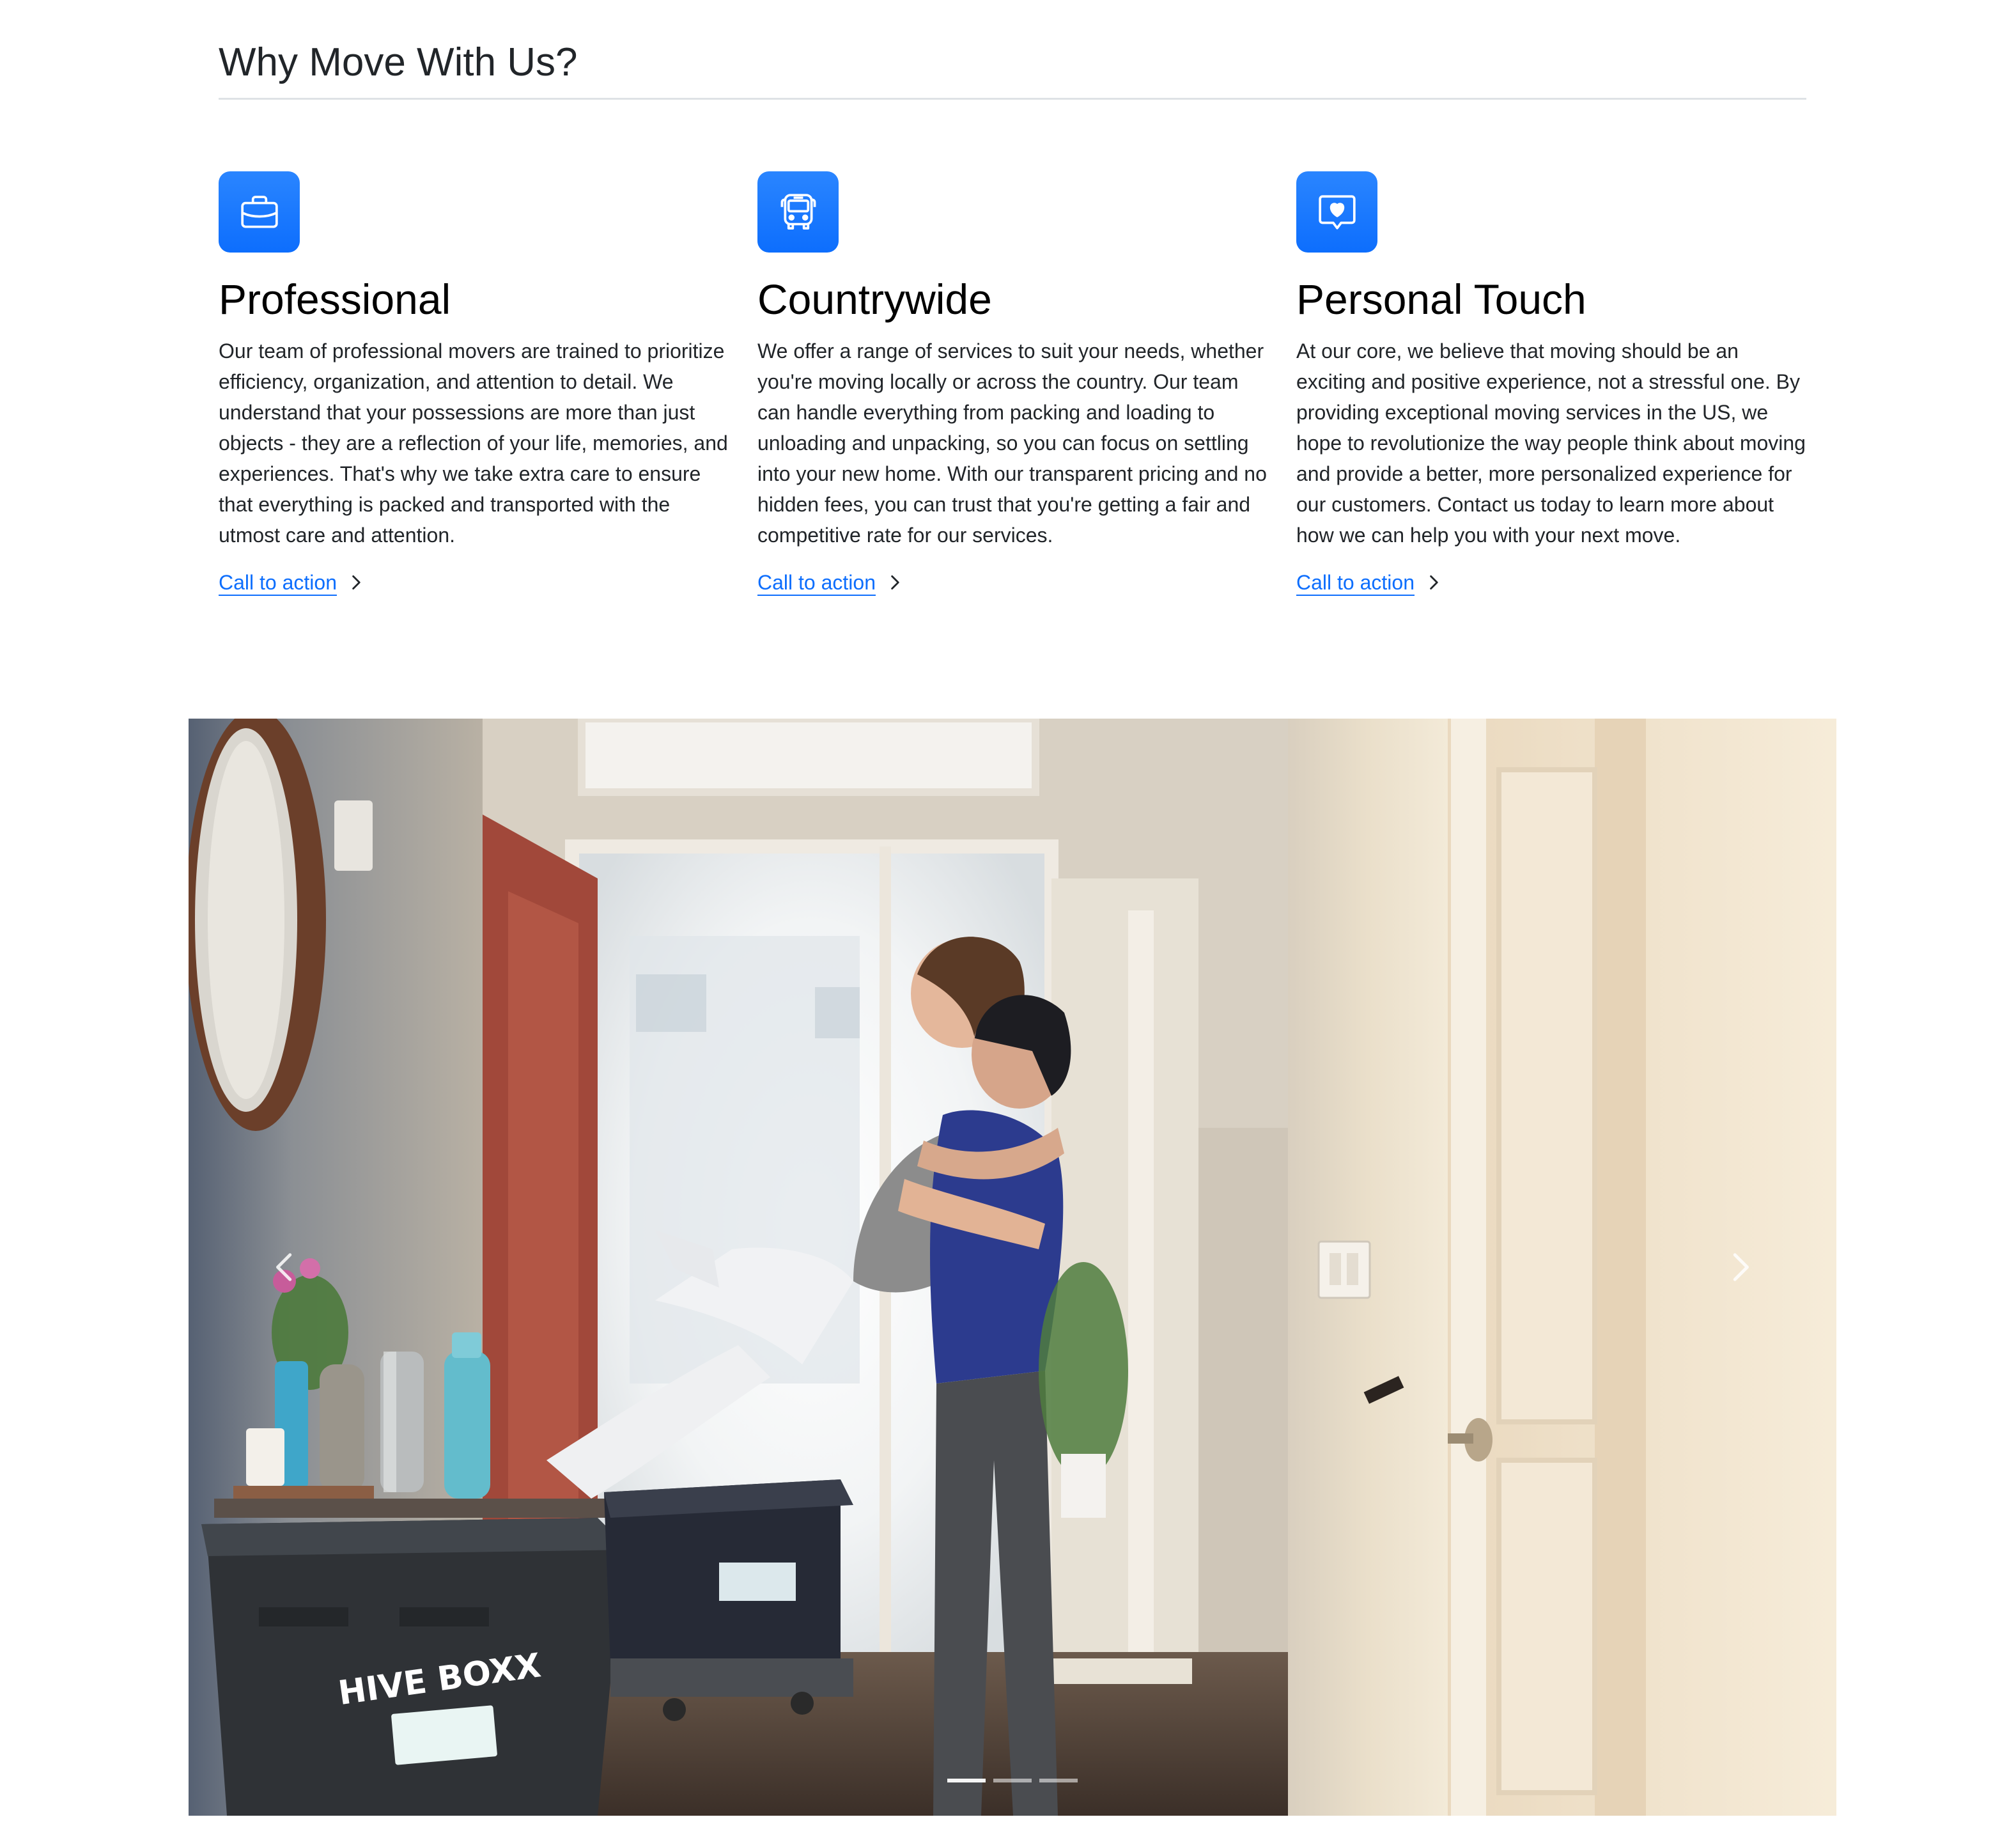 Image resolution: width=2016 pixels, height=1840 pixels. Describe the element at coordinates (1441, 299) in the screenshot. I see `feature-title: Personal Touch` at that location.